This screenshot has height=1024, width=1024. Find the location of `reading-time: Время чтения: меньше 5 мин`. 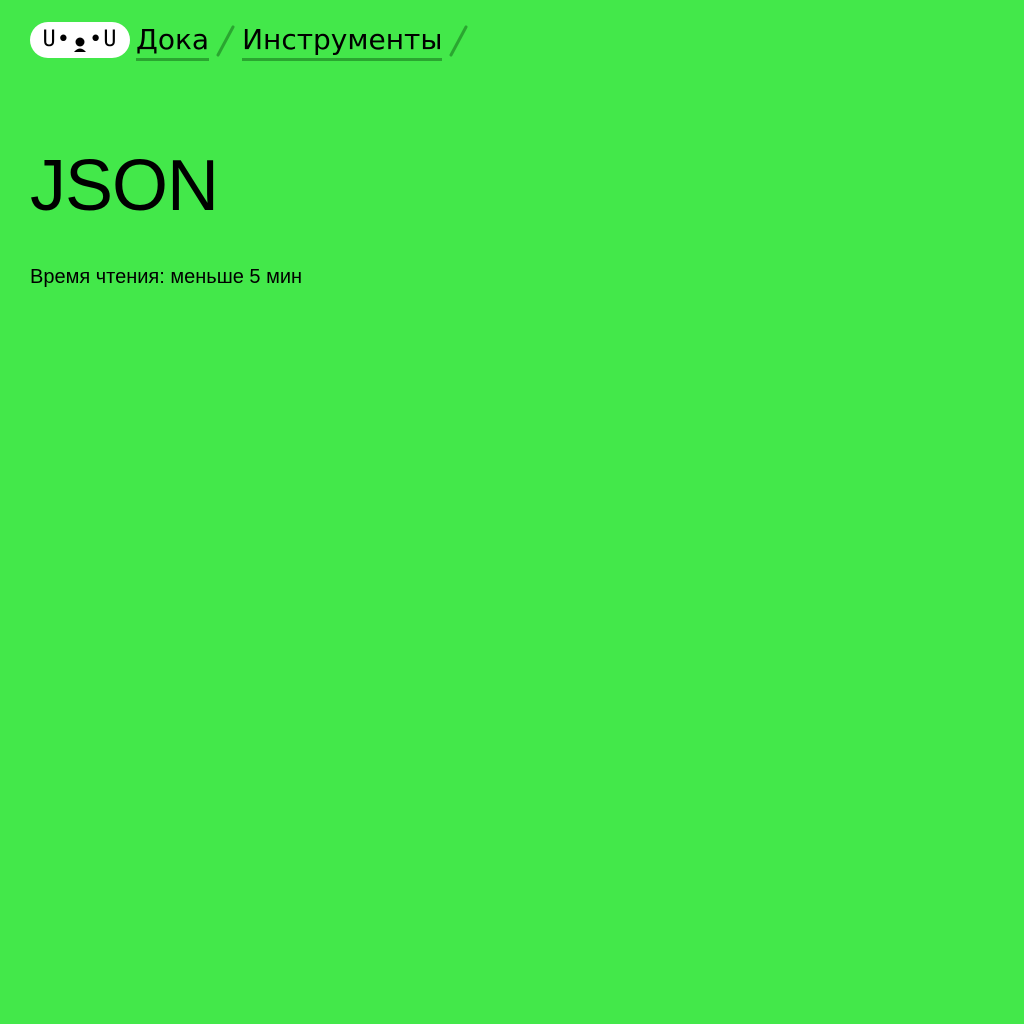

reading-time: Время чтения: меньше 5 мин is located at coordinates (166, 277).